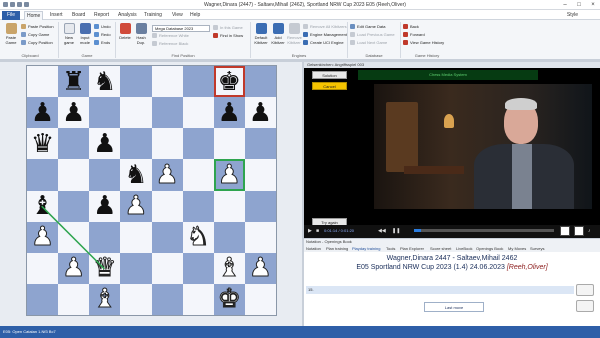  Describe the element at coordinates (43, 268) in the screenshot. I see `square-a2` at that location.